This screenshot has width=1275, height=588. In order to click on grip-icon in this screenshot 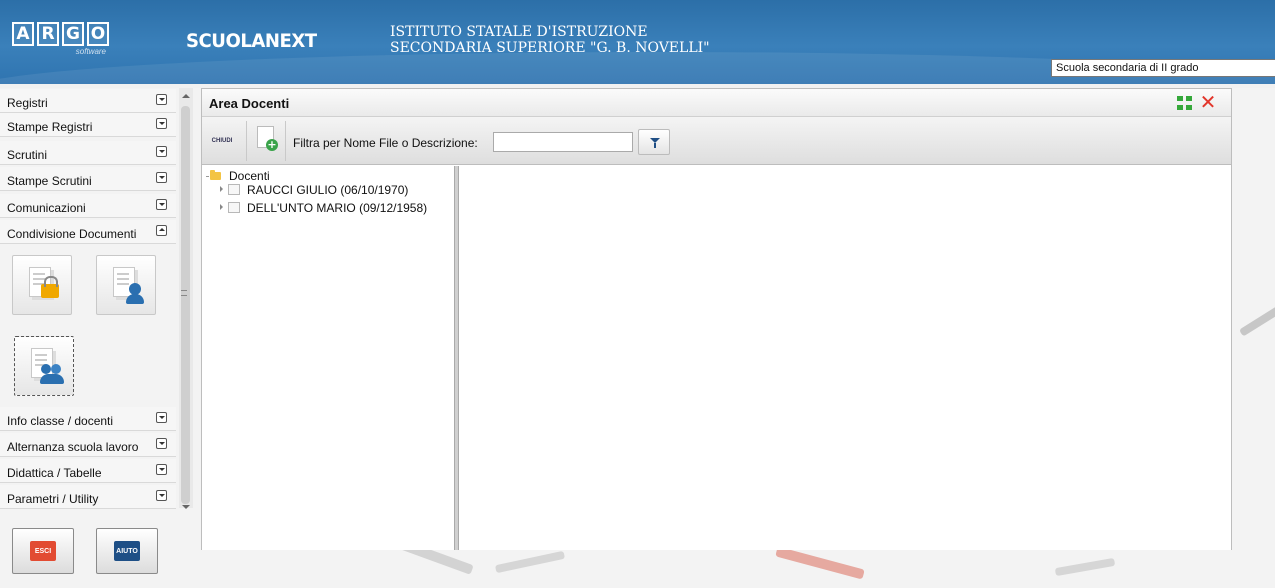, I will do `click(184, 293)`.